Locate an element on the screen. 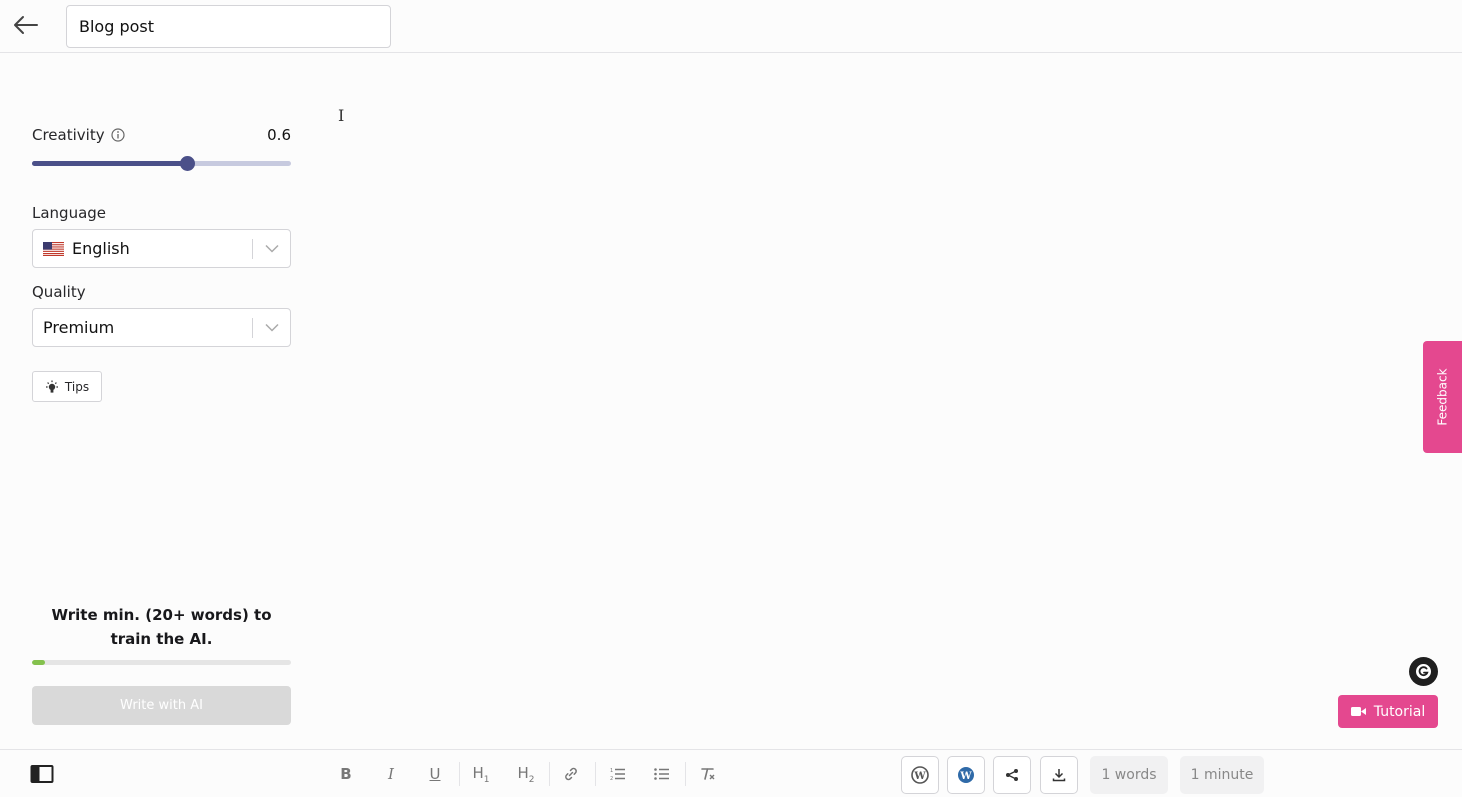 Image resolution: width=1462 pixels, height=797 pixels. back-button is located at coordinates (26, 25).